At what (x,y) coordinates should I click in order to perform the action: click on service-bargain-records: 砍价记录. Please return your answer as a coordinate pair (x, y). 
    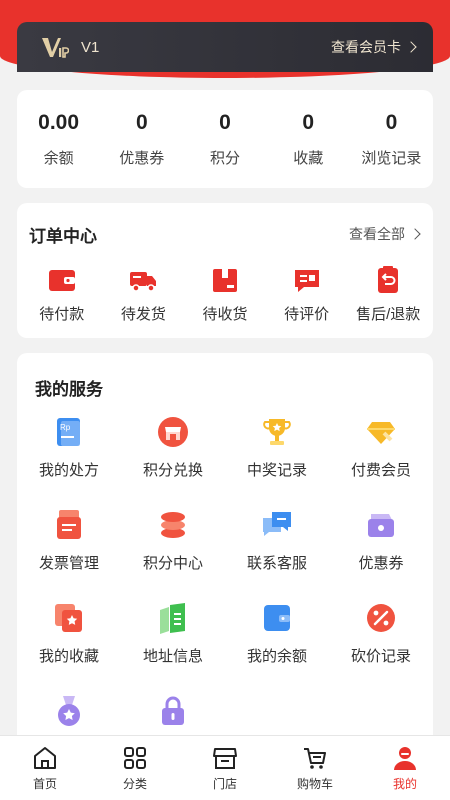
    Looking at the image, I should click on (381, 647).